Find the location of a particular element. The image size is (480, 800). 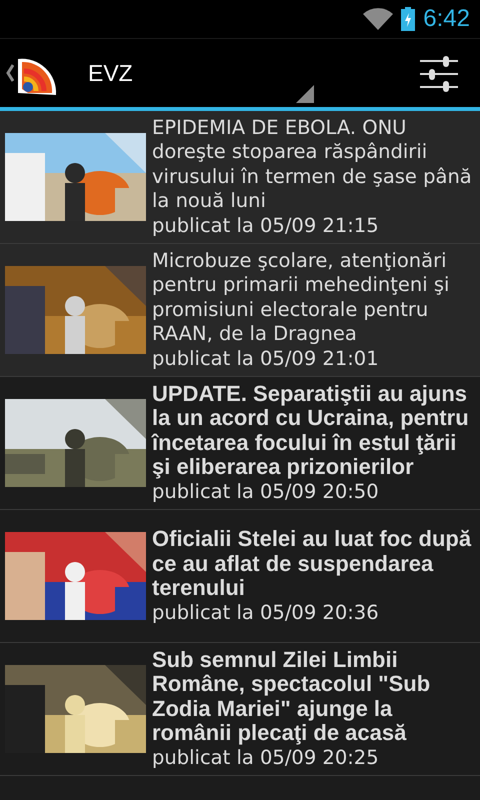

publish-date: publicat la 05/09 20:36 is located at coordinates (266, 612).